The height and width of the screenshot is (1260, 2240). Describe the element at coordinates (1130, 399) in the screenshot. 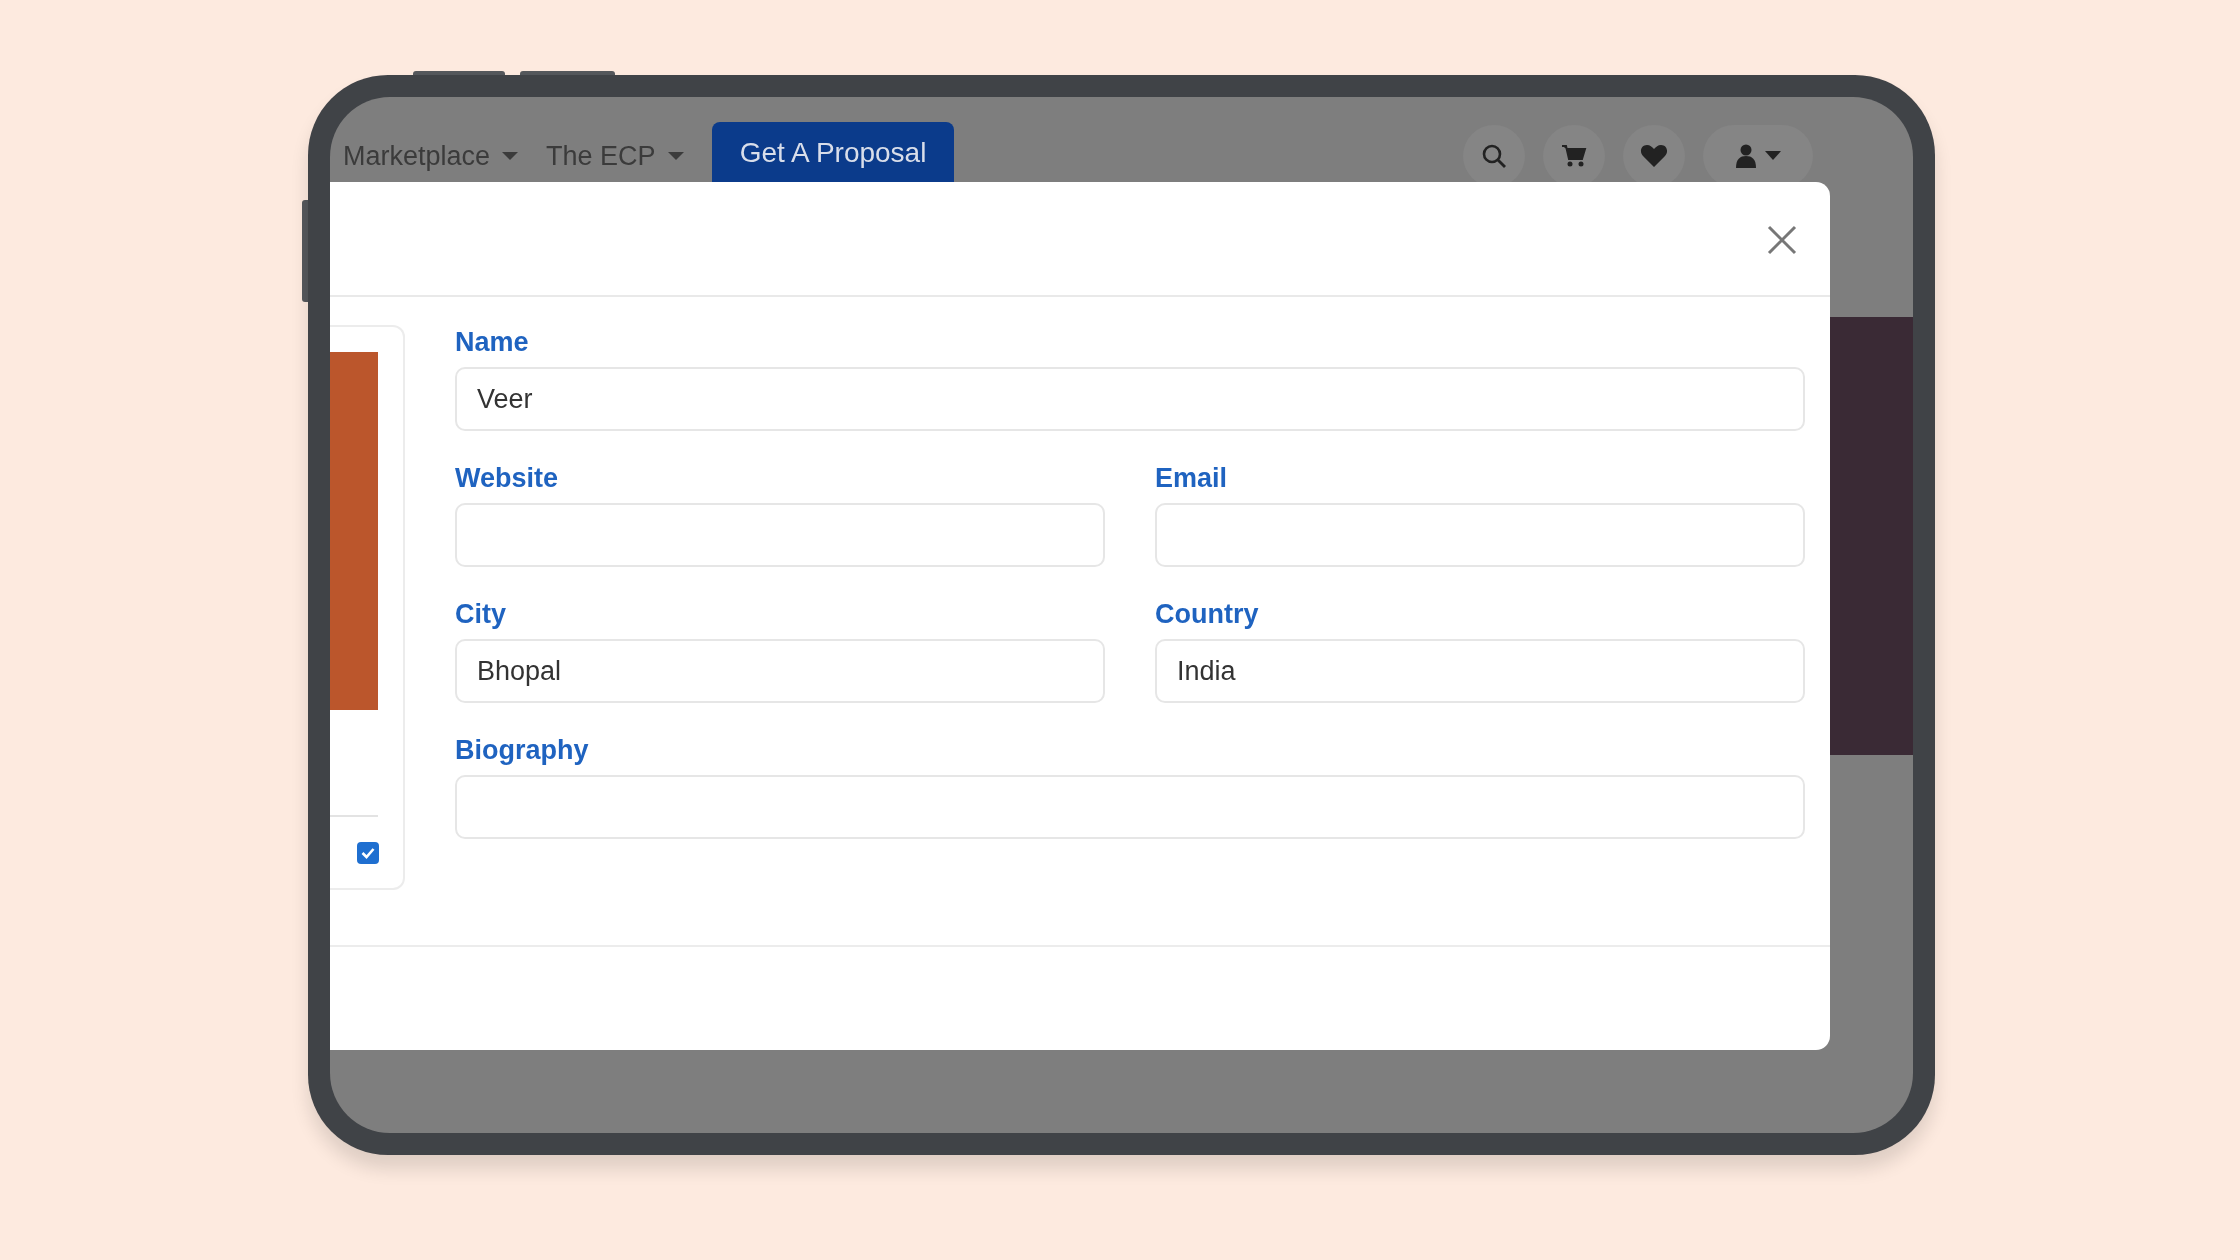

I see `input-field: Veer` at that location.